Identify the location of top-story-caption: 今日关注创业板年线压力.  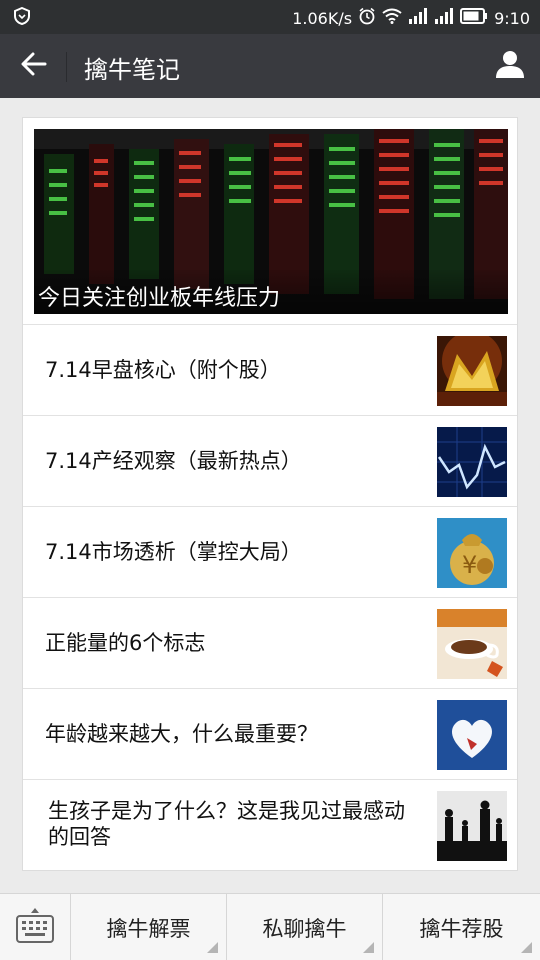
(271, 292).